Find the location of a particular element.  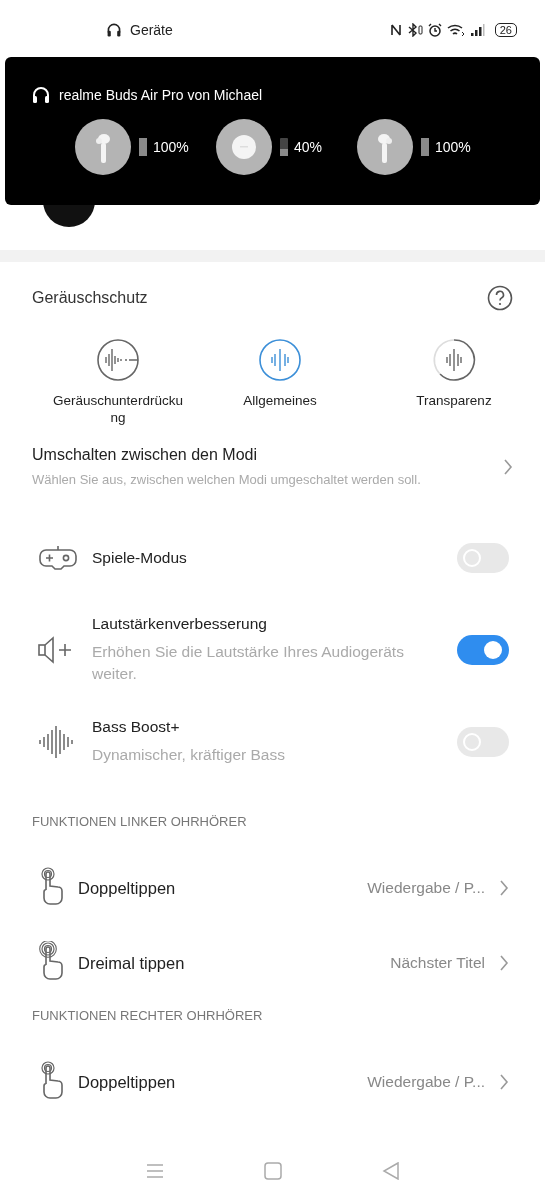

setting-description: Dynamischer, kräftiger Bass is located at coordinates (189, 755).